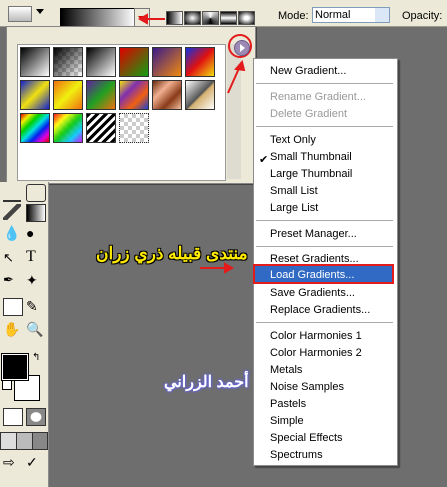 This screenshot has width=447, height=487. Describe the element at coordinates (191, 143) in the screenshot. I see `annotation-arrows` at that location.